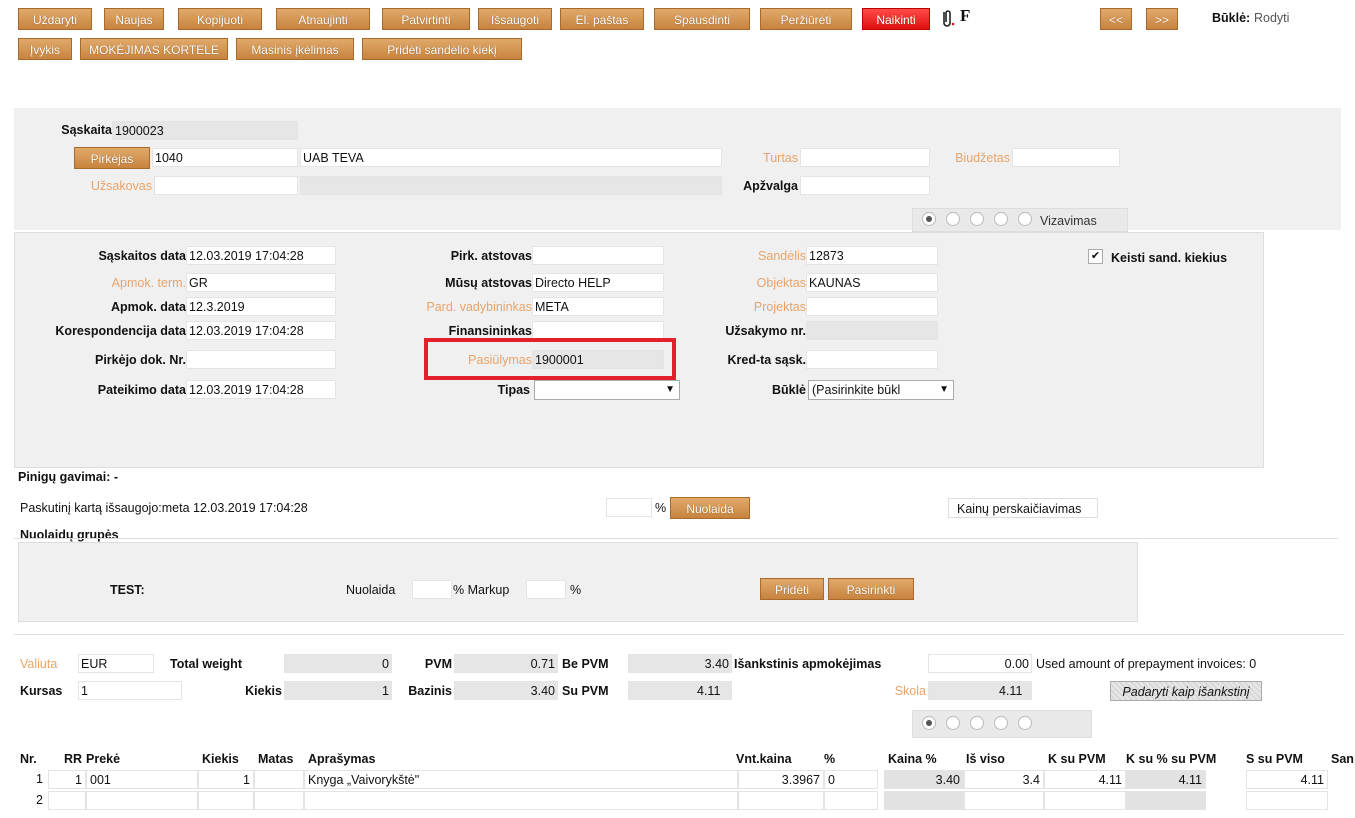 This screenshot has height=818, width=1355. I want to click on invoice-date-label: Sąskaitos data, so click(142, 256).